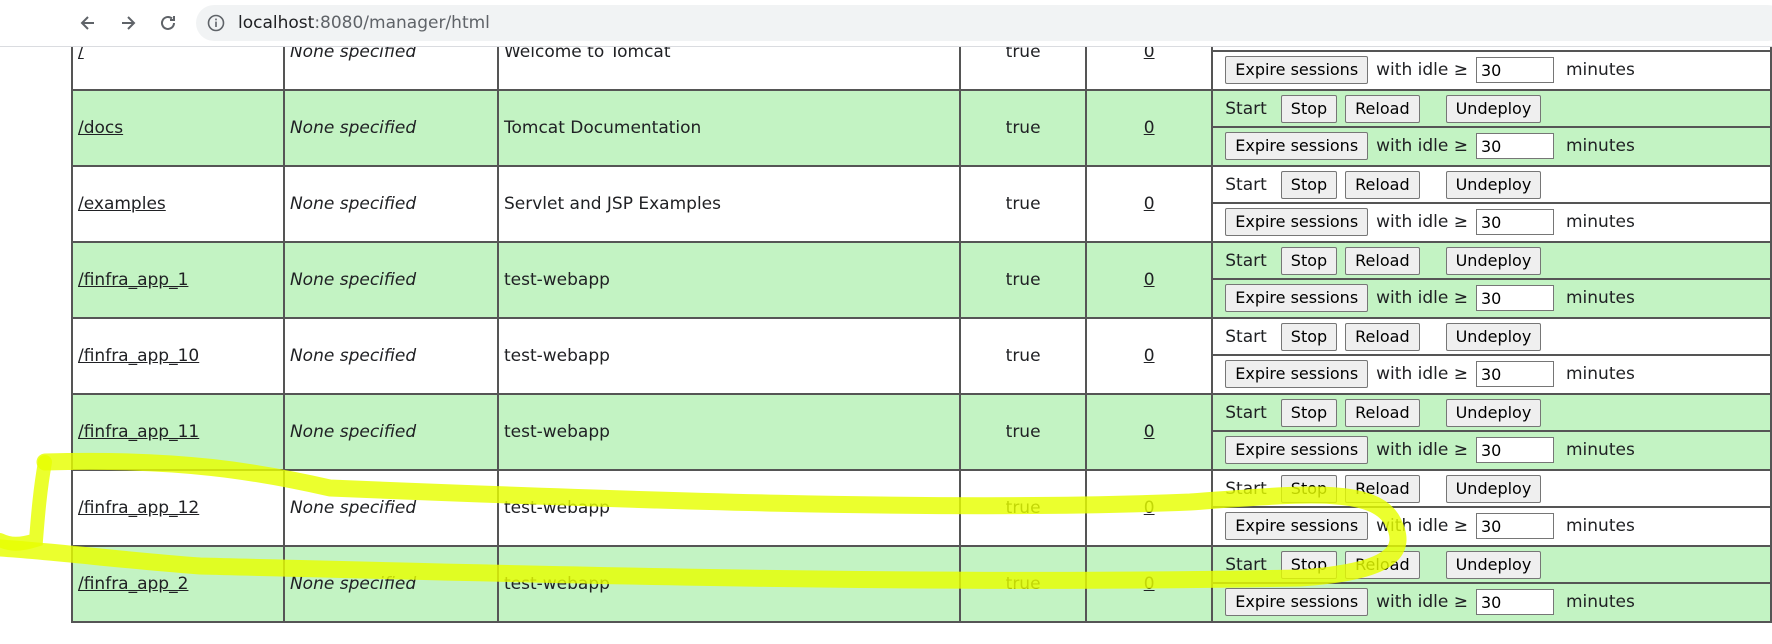  I want to click on app-path-link: /finfra_app_1, so click(133, 280).